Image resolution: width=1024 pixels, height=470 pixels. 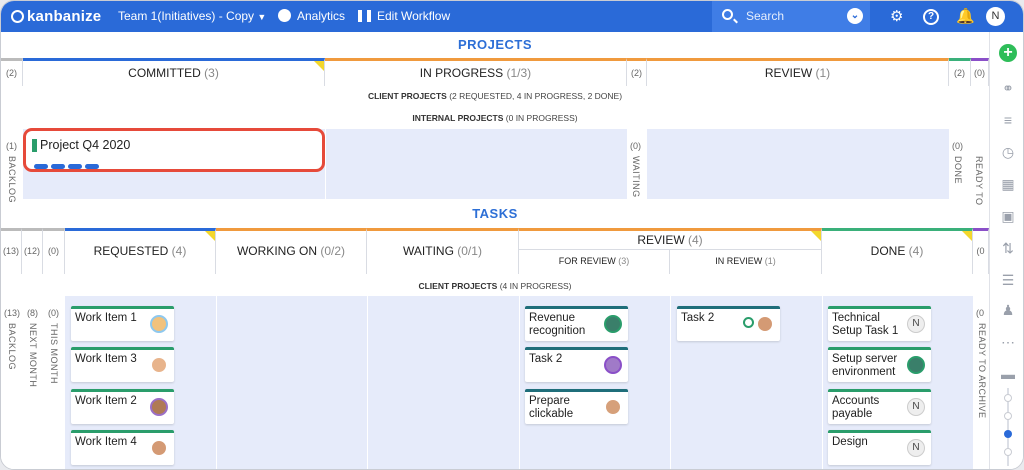 What do you see at coordinates (981, 251) in the screenshot?
I see `tasks-right-count: (0` at bounding box center [981, 251].